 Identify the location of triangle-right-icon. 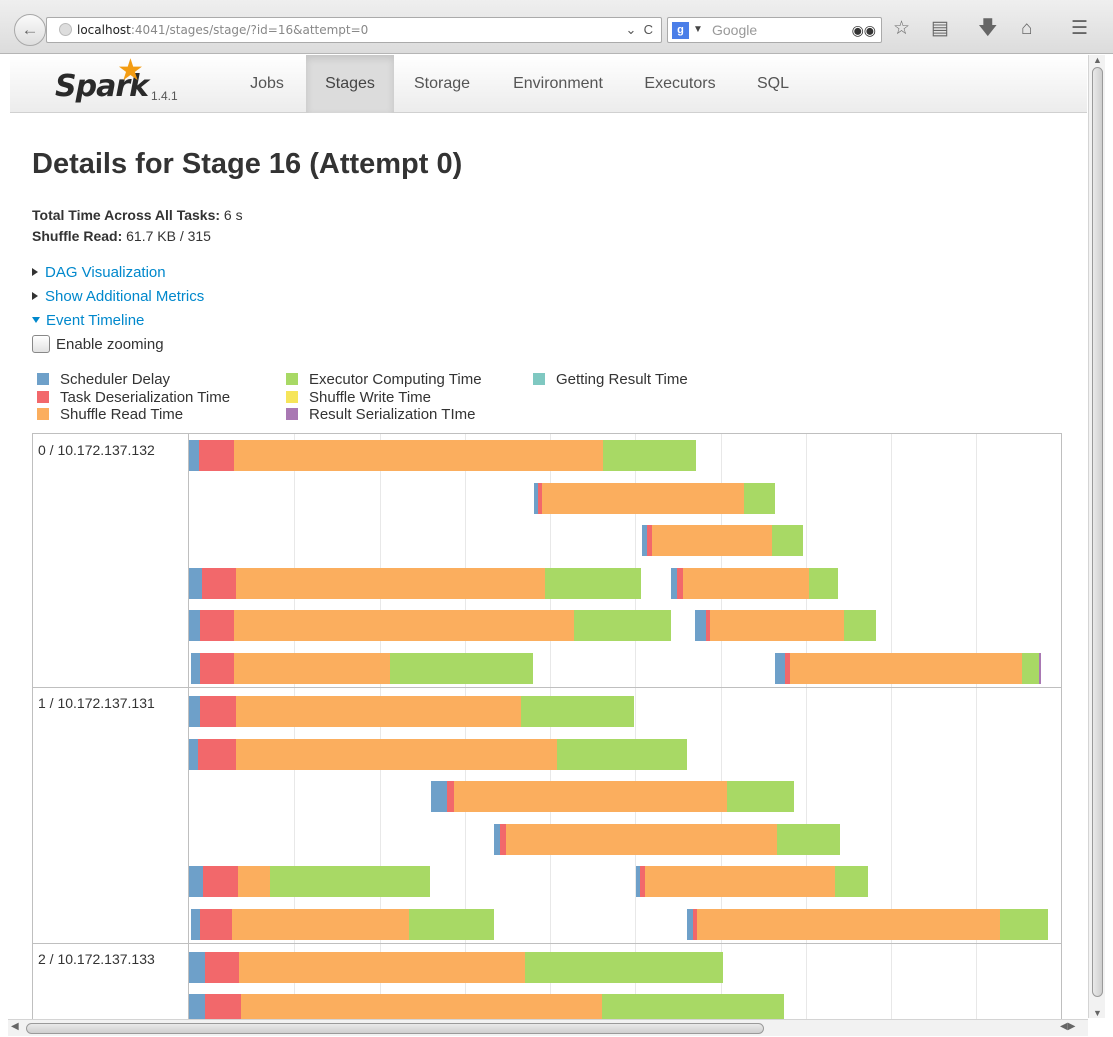
(35, 272).